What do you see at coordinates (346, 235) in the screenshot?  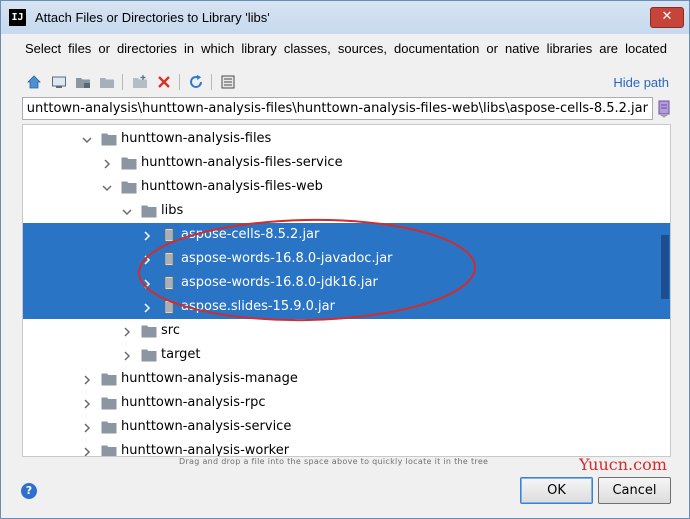 I see `tree-row-jar: aspose-cells-8.5.2.jar` at bounding box center [346, 235].